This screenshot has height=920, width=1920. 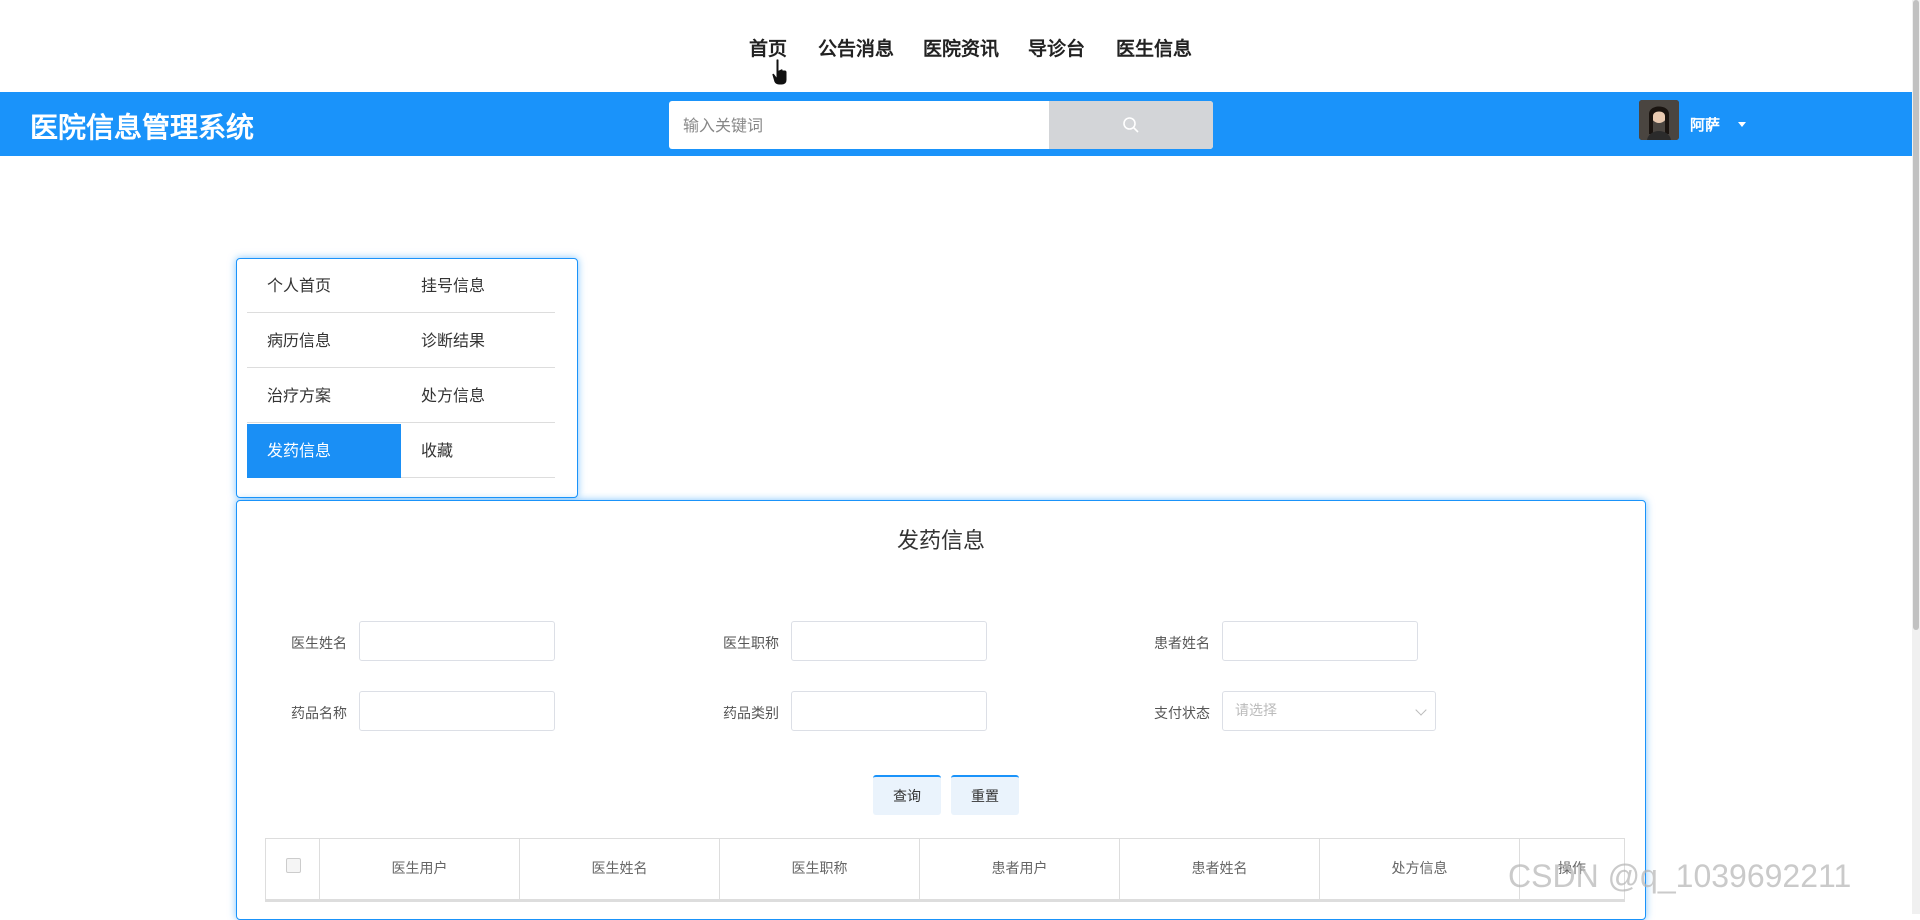 What do you see at coordinates (1320, 641) in the screenshot?
I see `patient-name-input` at bounding box center [1320, 641].